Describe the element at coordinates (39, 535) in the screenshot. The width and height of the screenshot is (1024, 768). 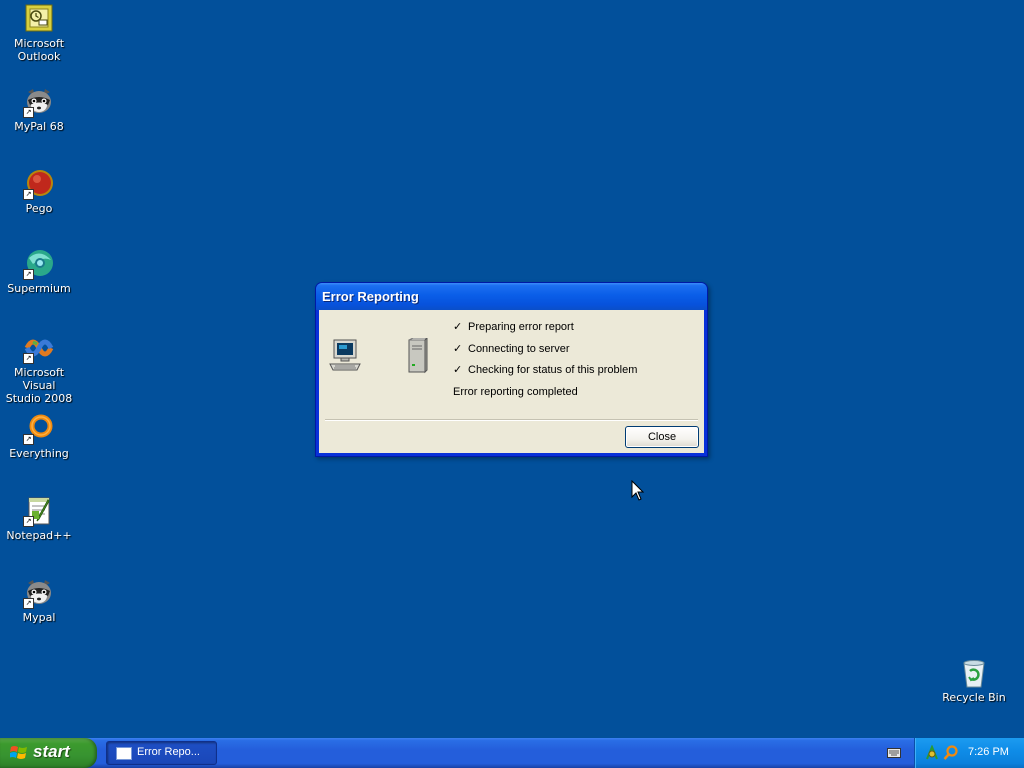
I see `desktop-icon-label: Notepad++` at that location.